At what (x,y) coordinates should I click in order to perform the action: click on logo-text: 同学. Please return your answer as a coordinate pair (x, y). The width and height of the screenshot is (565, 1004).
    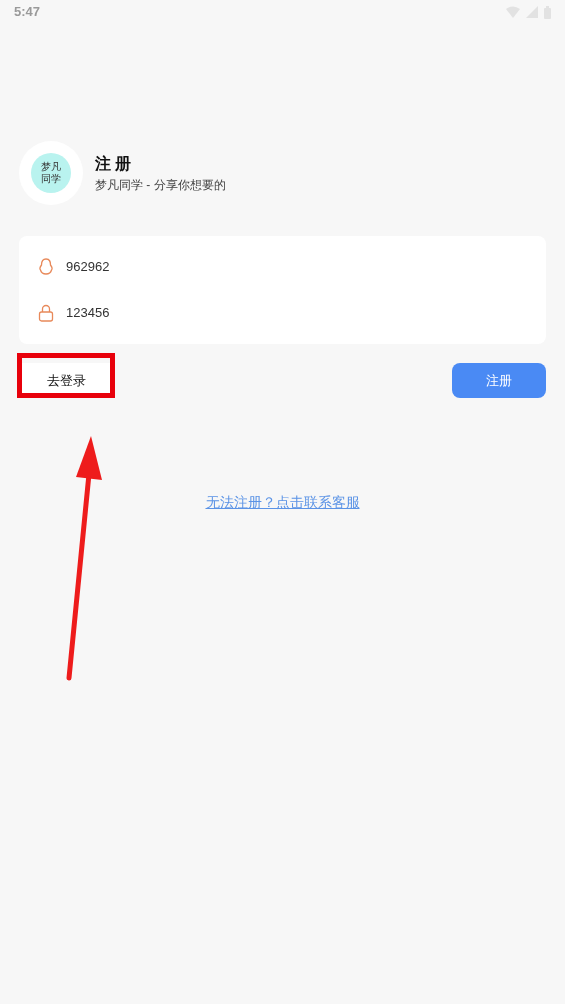
    Looking at the image, I should click on (51, 179).